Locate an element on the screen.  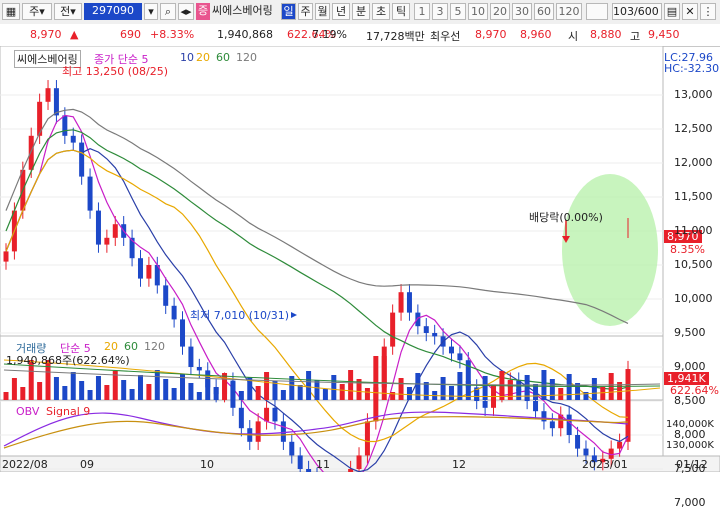
period-week: 주 is located at coordinates (305, 11).